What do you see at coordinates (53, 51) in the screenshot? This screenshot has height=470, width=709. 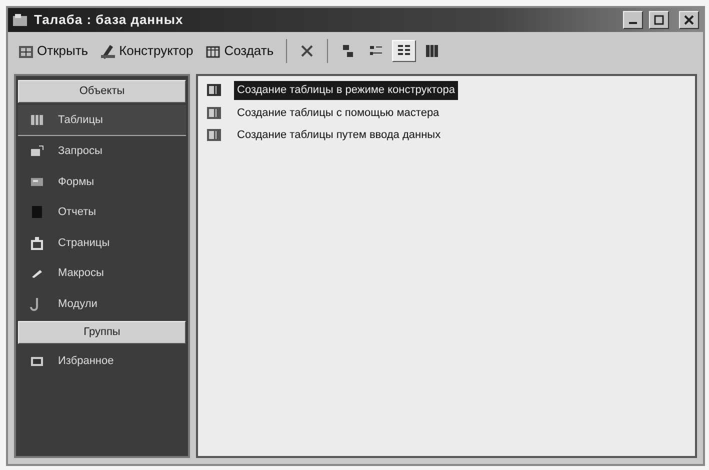 I see `toolbar-button: Открыть` at bounding box center [53, 51].